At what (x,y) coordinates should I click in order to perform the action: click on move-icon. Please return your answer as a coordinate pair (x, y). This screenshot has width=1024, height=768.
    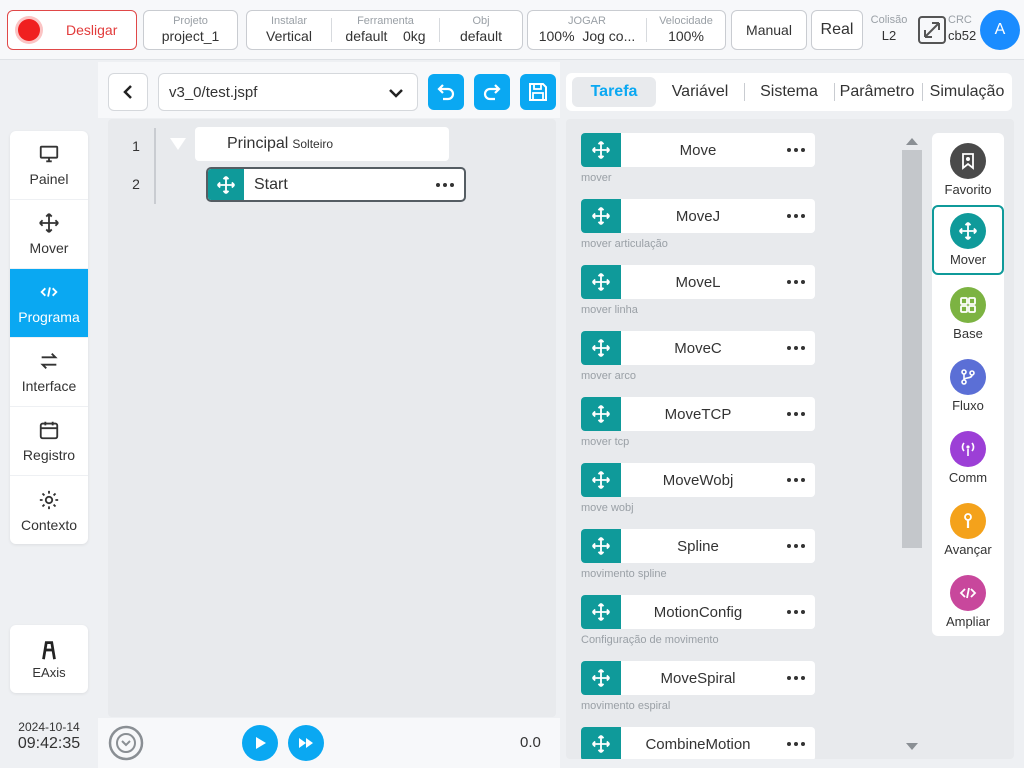
    Looking at the image, I should click on (226, 184).